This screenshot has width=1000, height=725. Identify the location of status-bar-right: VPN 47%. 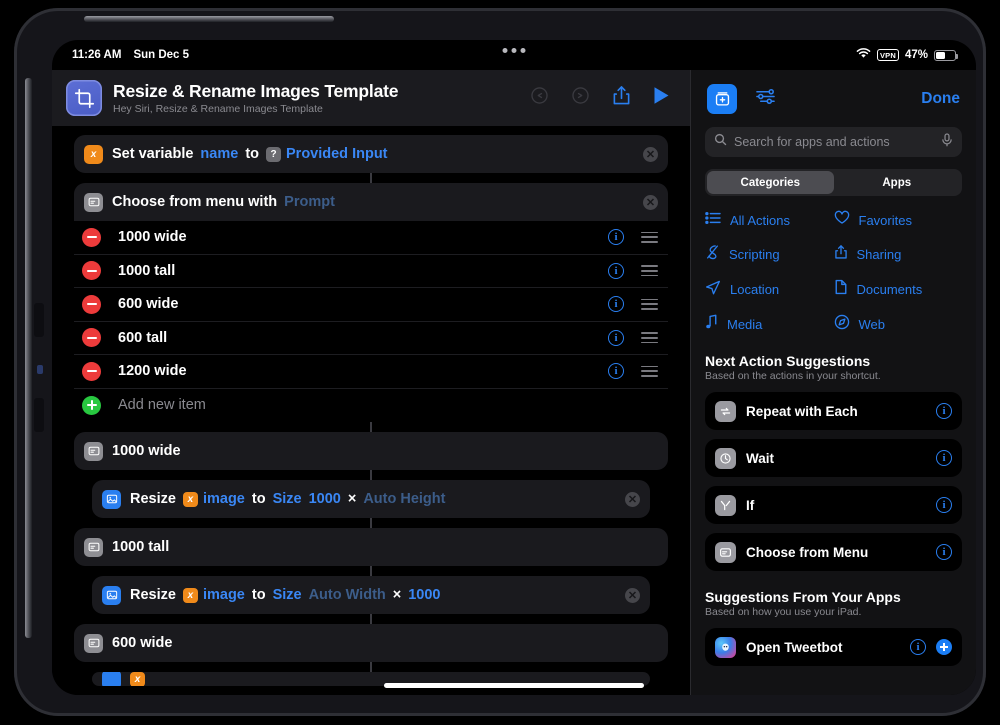
(907, 55).